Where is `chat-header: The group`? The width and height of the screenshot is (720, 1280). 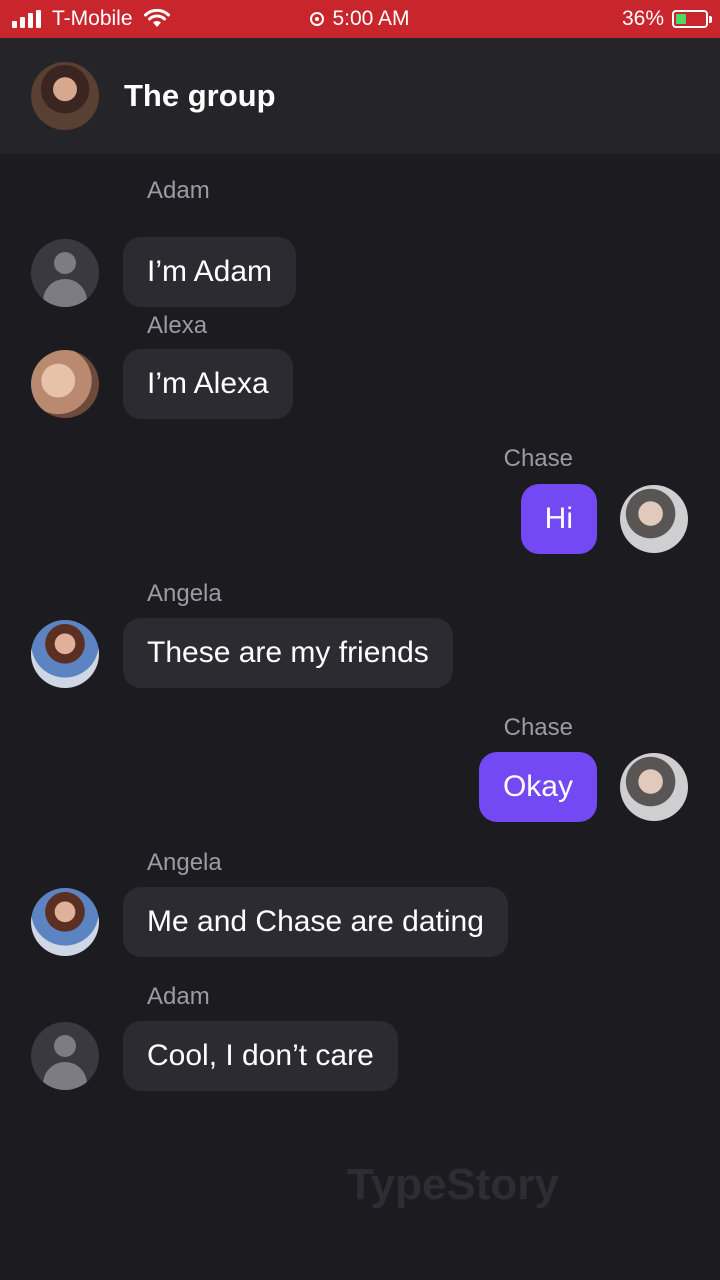 chat-header: The group is located at coordinates (360, 96).